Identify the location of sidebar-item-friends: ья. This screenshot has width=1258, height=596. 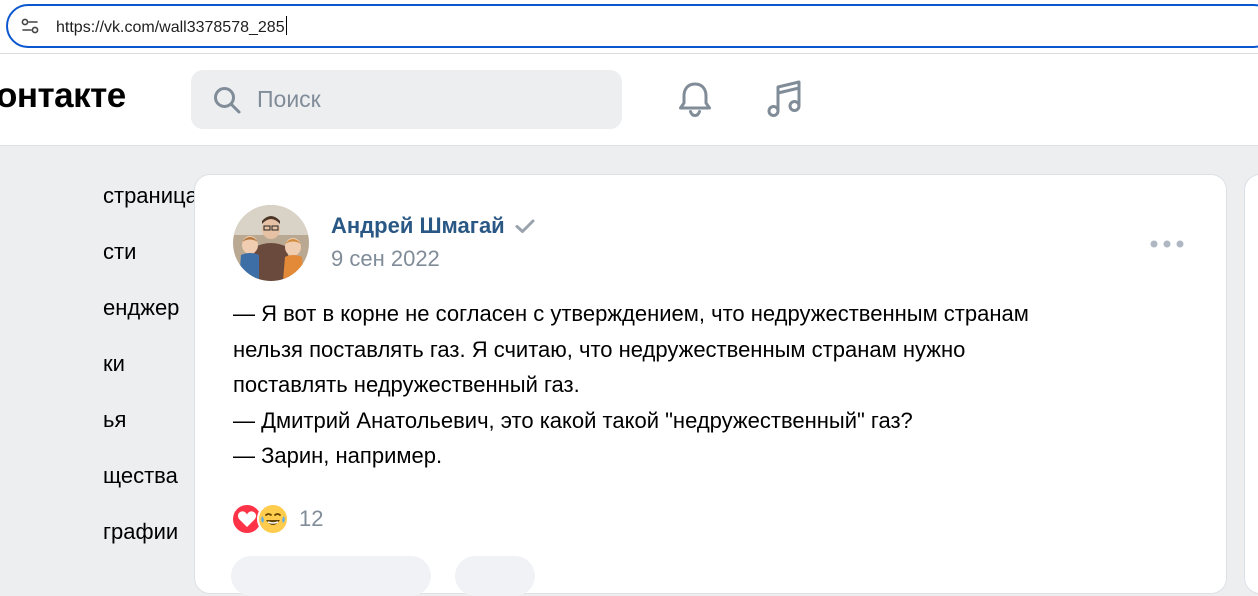
(90, 420).